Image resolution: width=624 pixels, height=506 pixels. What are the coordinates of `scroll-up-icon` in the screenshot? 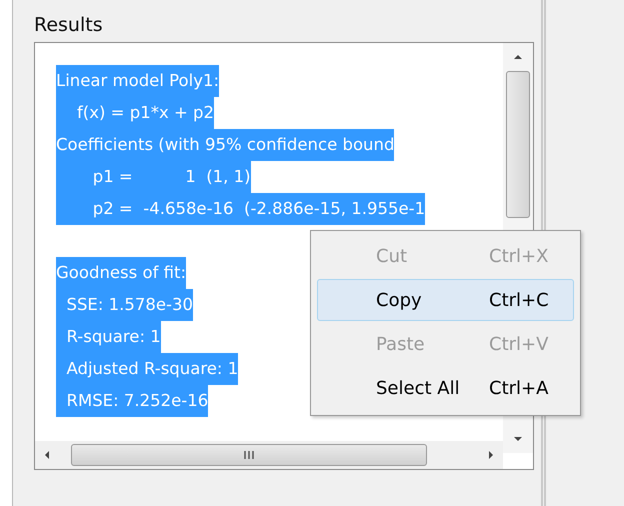 It's located at (518, 57).